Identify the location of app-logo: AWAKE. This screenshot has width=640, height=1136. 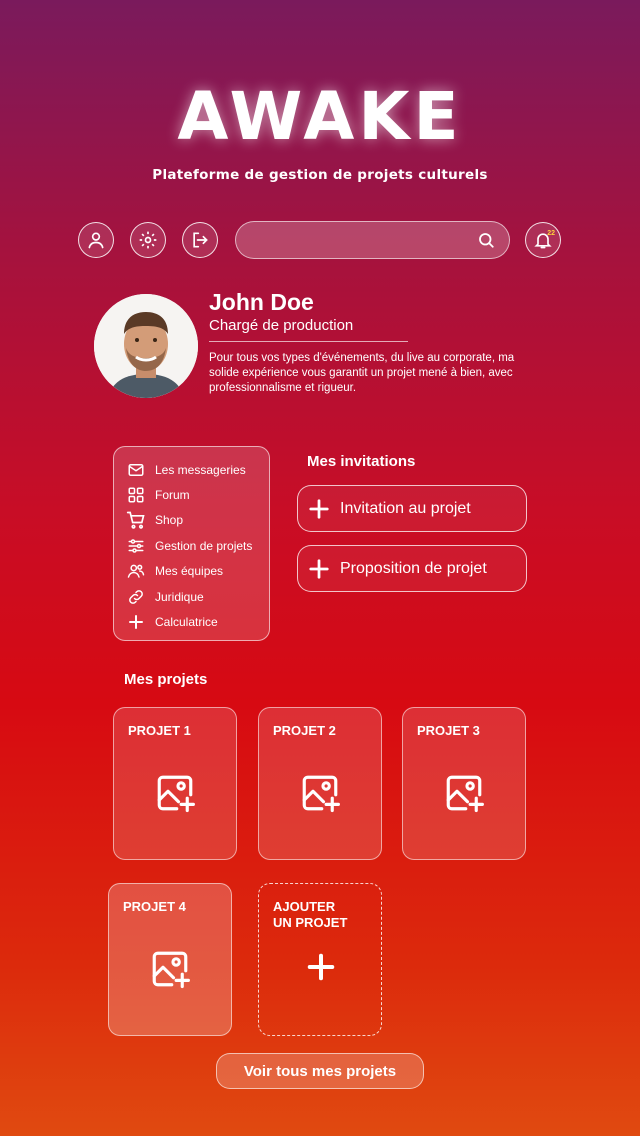
(320, 116).